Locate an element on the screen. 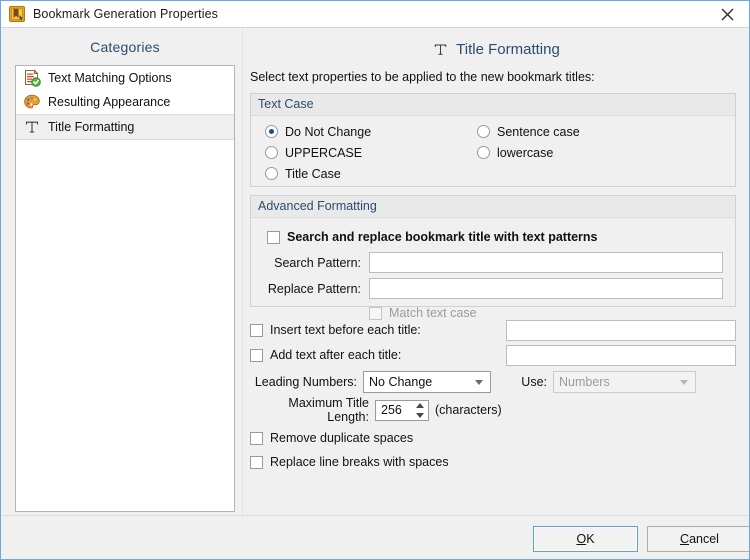  palette-icon is located at coordinates (32, 102).